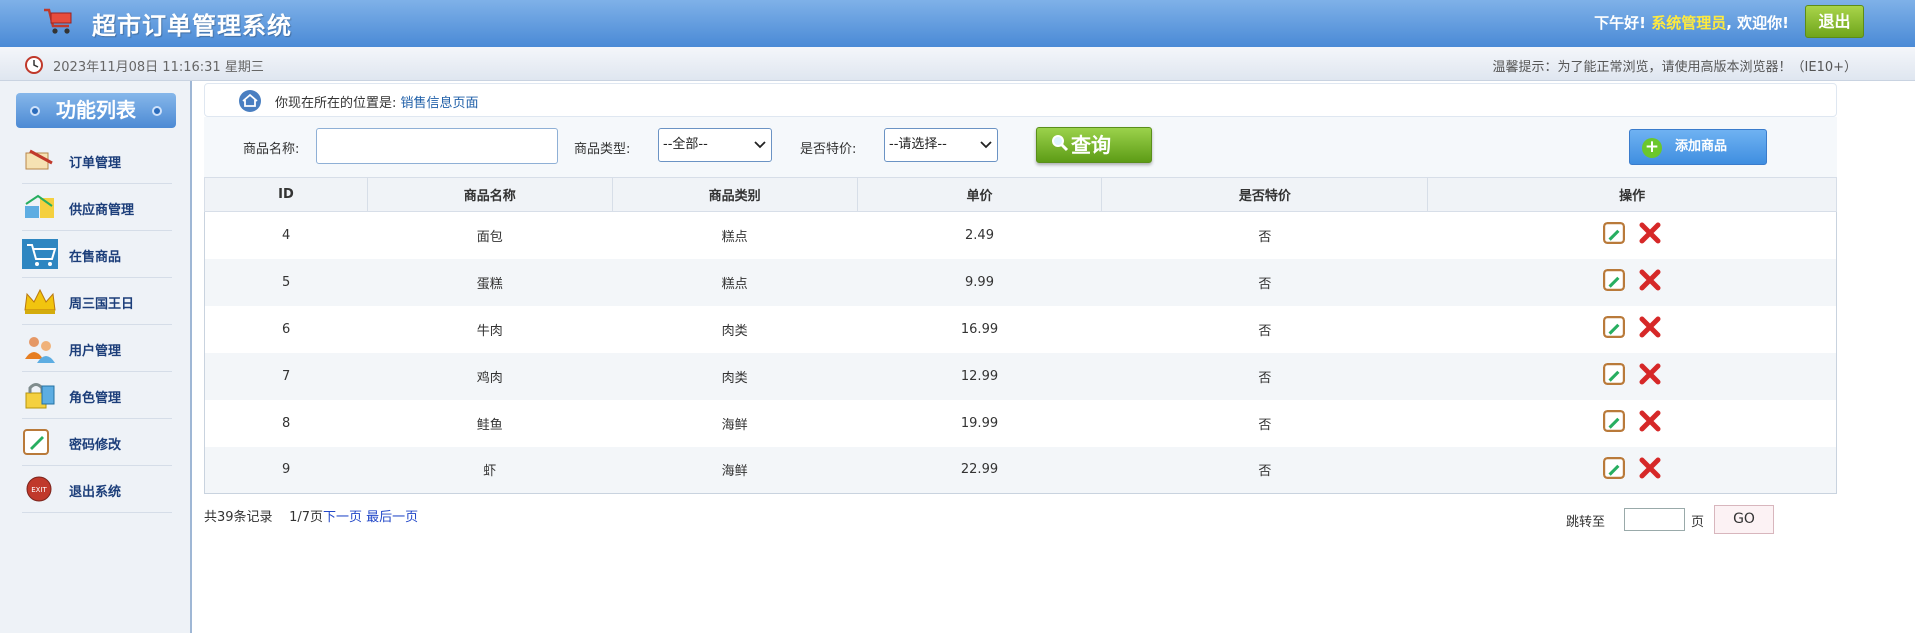 The height and width of the screenshot is (633, 1915). What do you see at coordinates (1757, 23) in the screenshot?
I see `welcome-text: , 欢迎你!` at bounding box center [1757, 23].